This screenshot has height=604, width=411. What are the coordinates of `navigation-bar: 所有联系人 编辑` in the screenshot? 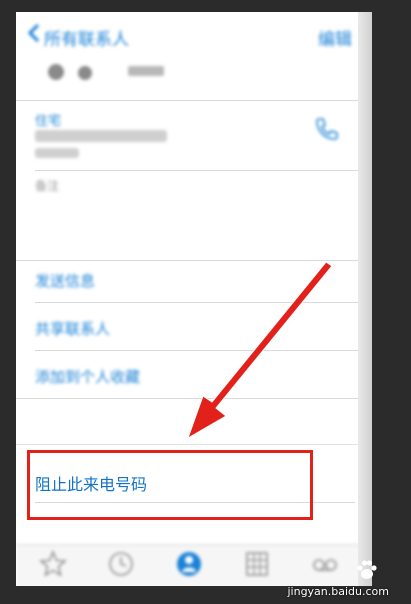 It's located at (193, 35).